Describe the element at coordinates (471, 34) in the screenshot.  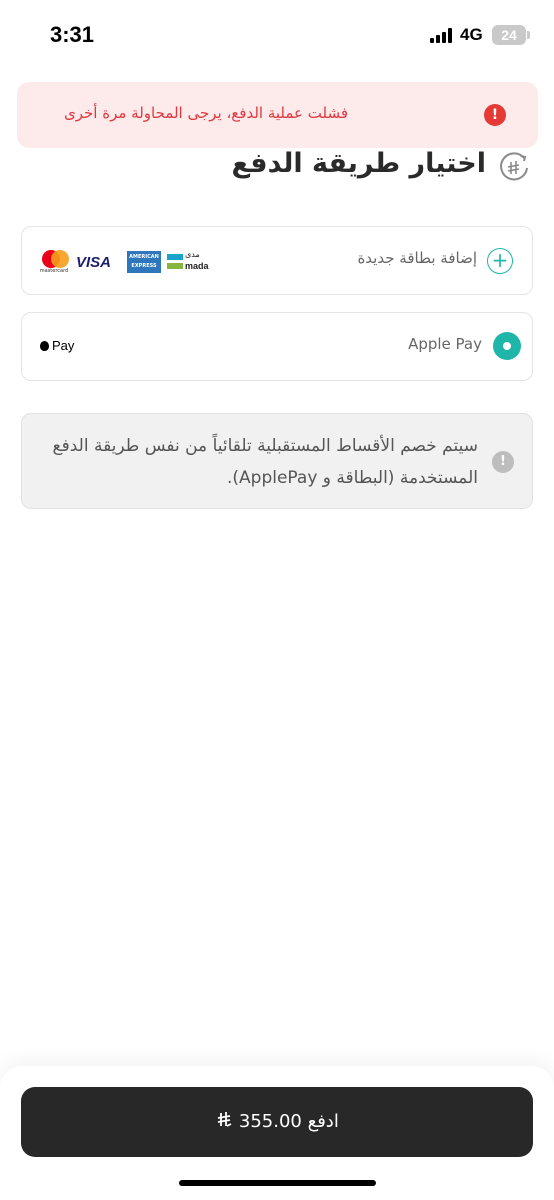
I see `network-type: 4G` at that location.